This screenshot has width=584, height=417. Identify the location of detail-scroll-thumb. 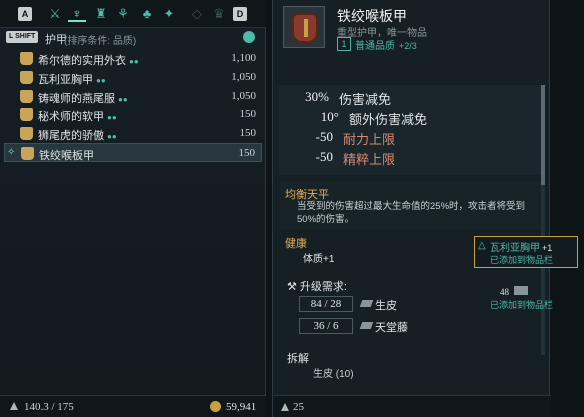
(543, 135).